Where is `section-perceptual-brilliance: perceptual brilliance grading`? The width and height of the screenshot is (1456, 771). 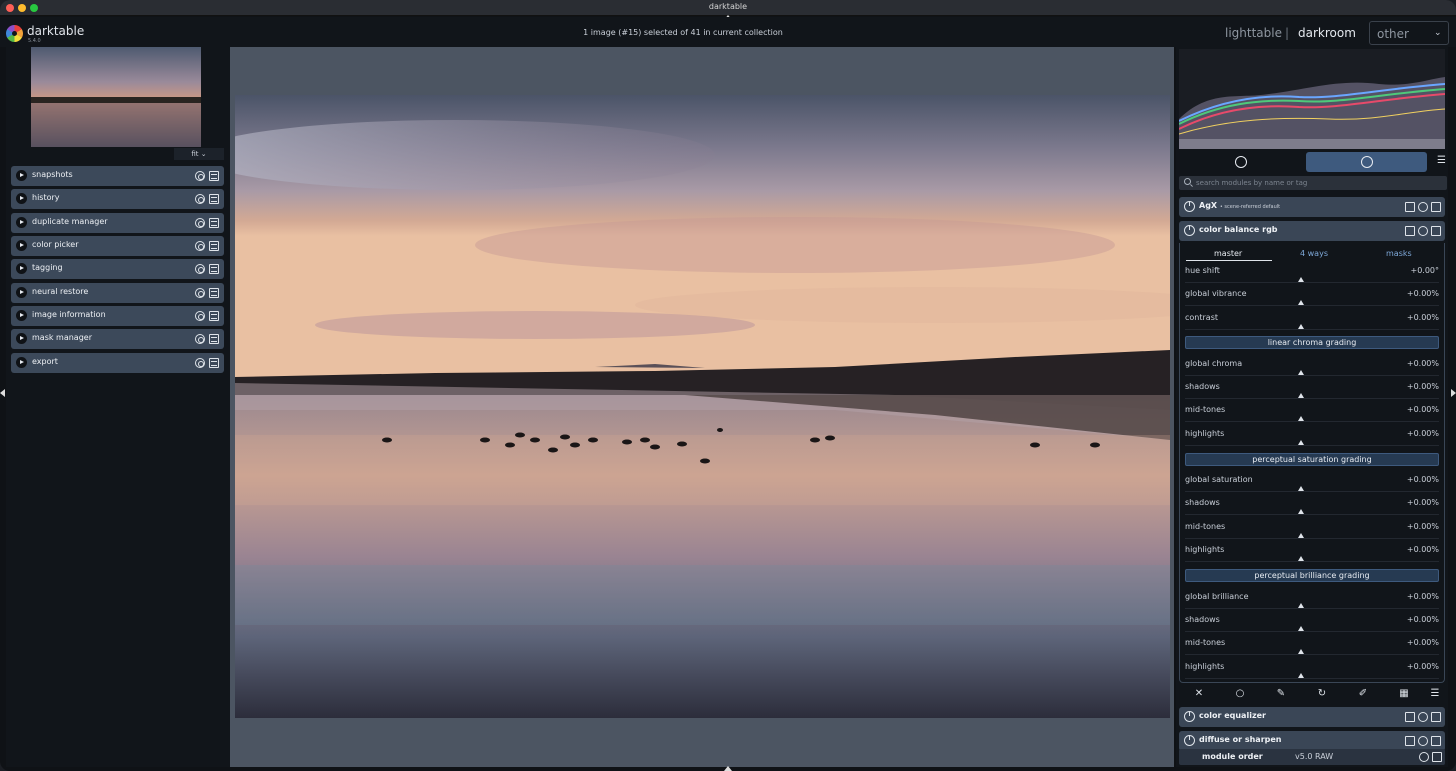 section-perceptual-brilliance: perceptual brilliance grading is located at coordinates (1312, 575).